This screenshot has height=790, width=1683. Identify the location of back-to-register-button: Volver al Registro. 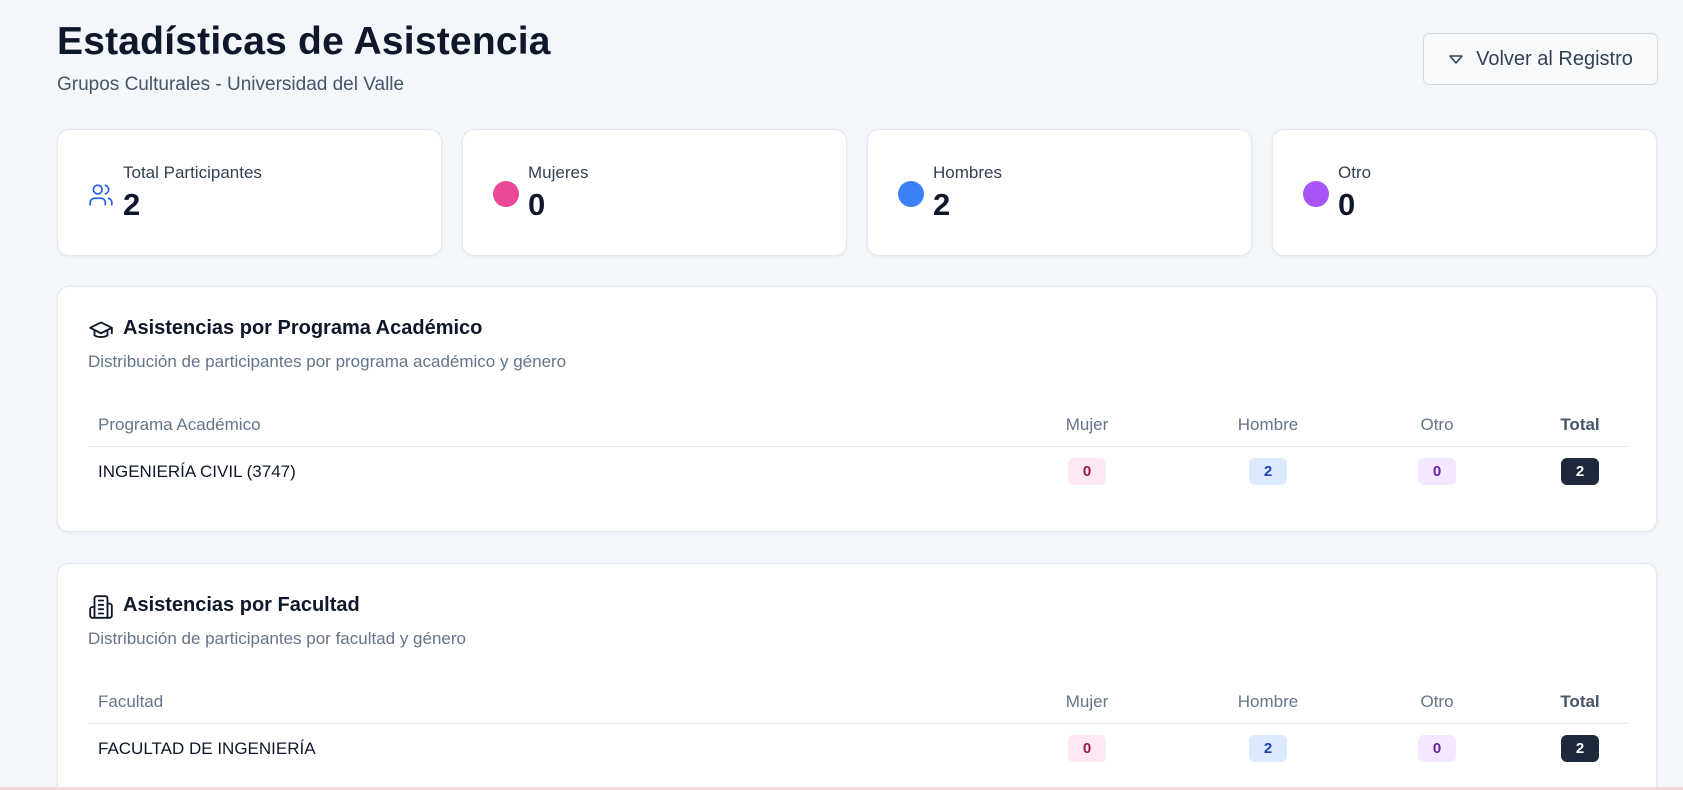
(1540, 59).